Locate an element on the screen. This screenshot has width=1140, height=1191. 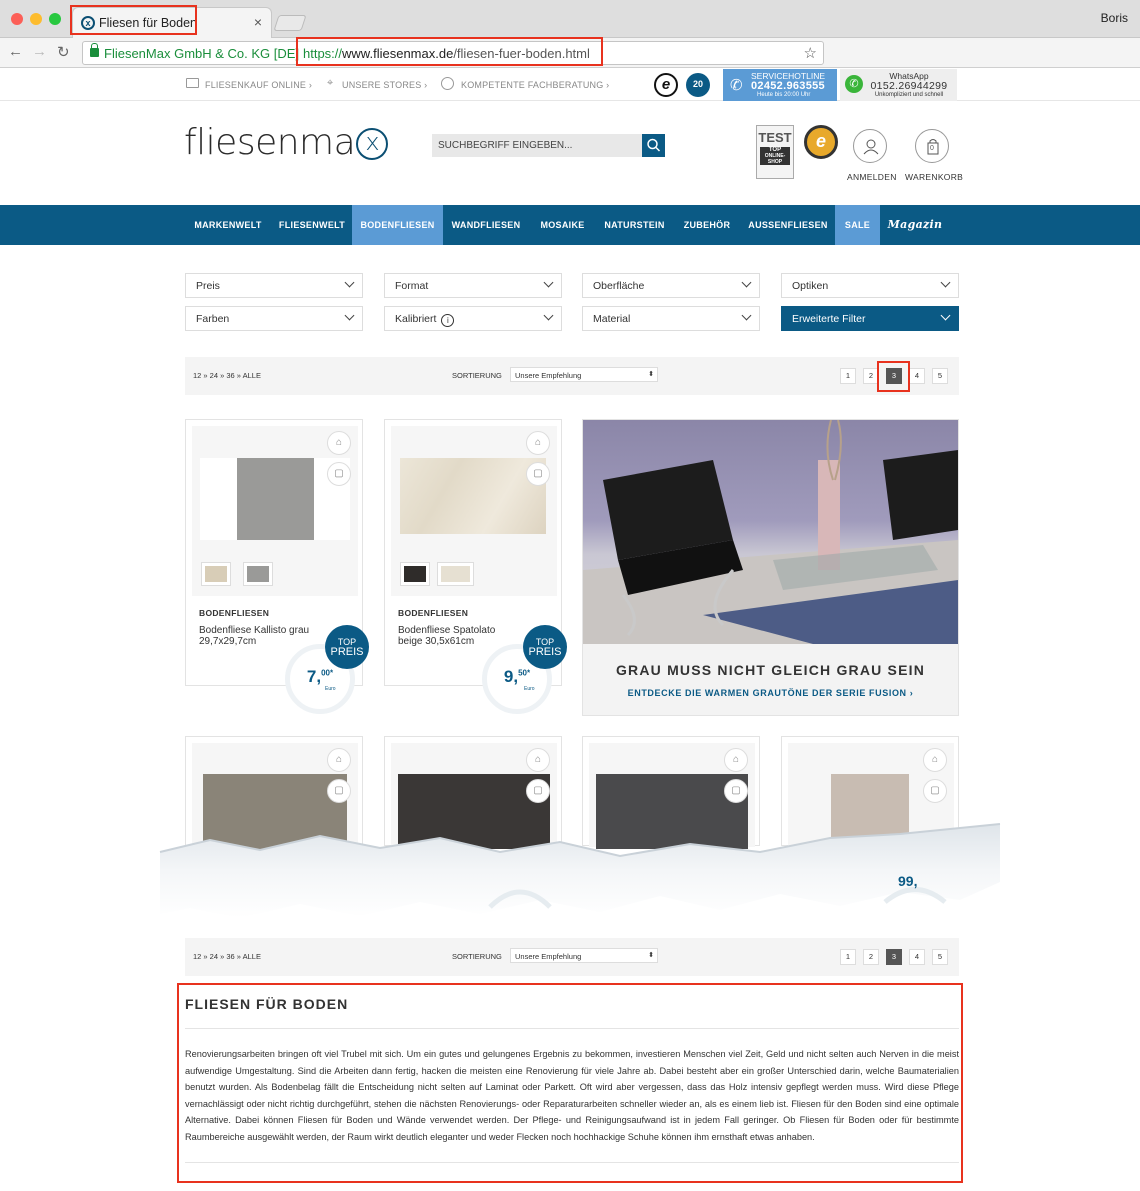
whatsapp-note: Unkompliziert und schnell is located at coordinates (909, 95).